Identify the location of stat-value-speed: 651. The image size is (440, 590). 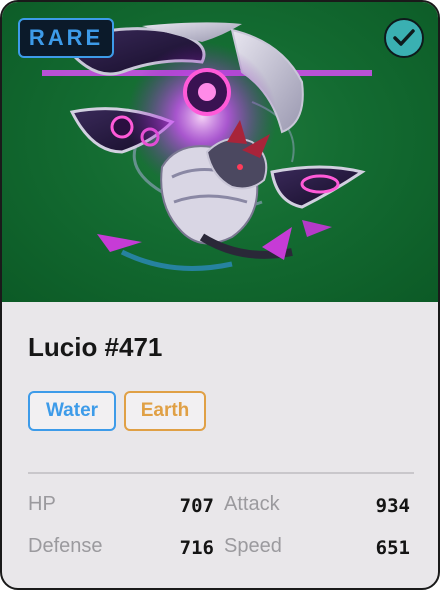
(392, 548).